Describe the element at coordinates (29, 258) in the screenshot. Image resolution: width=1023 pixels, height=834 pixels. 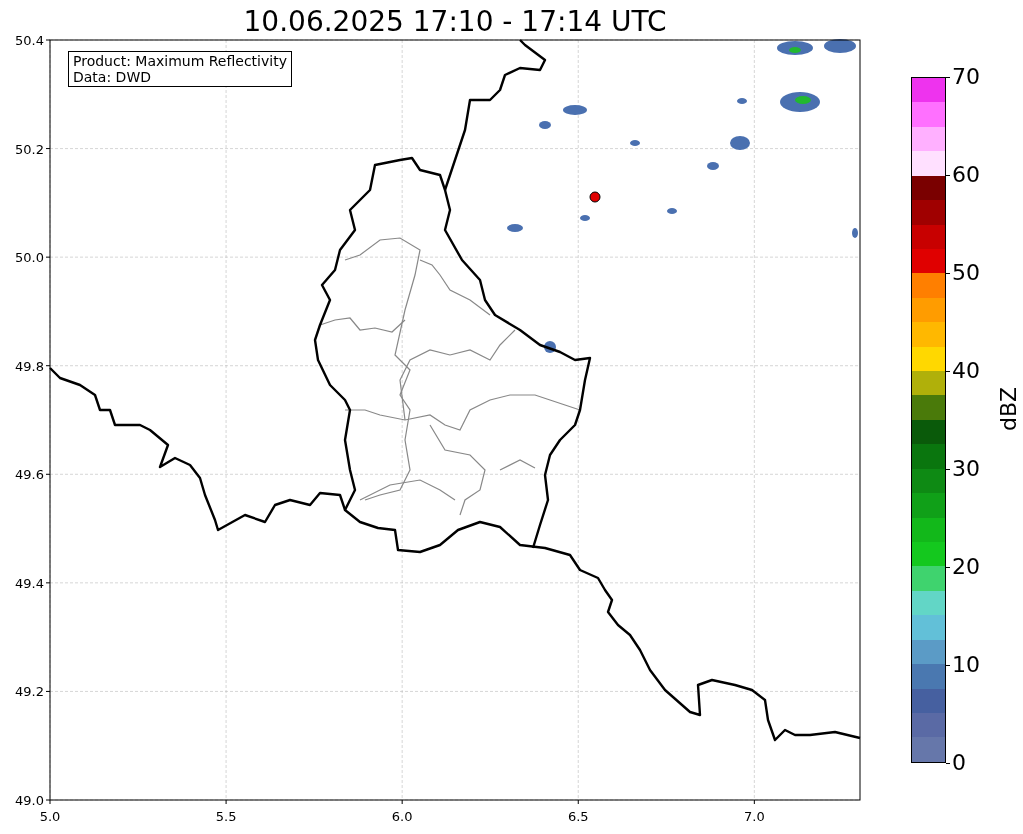
I see `y-tick-label: 50.0` at that location.